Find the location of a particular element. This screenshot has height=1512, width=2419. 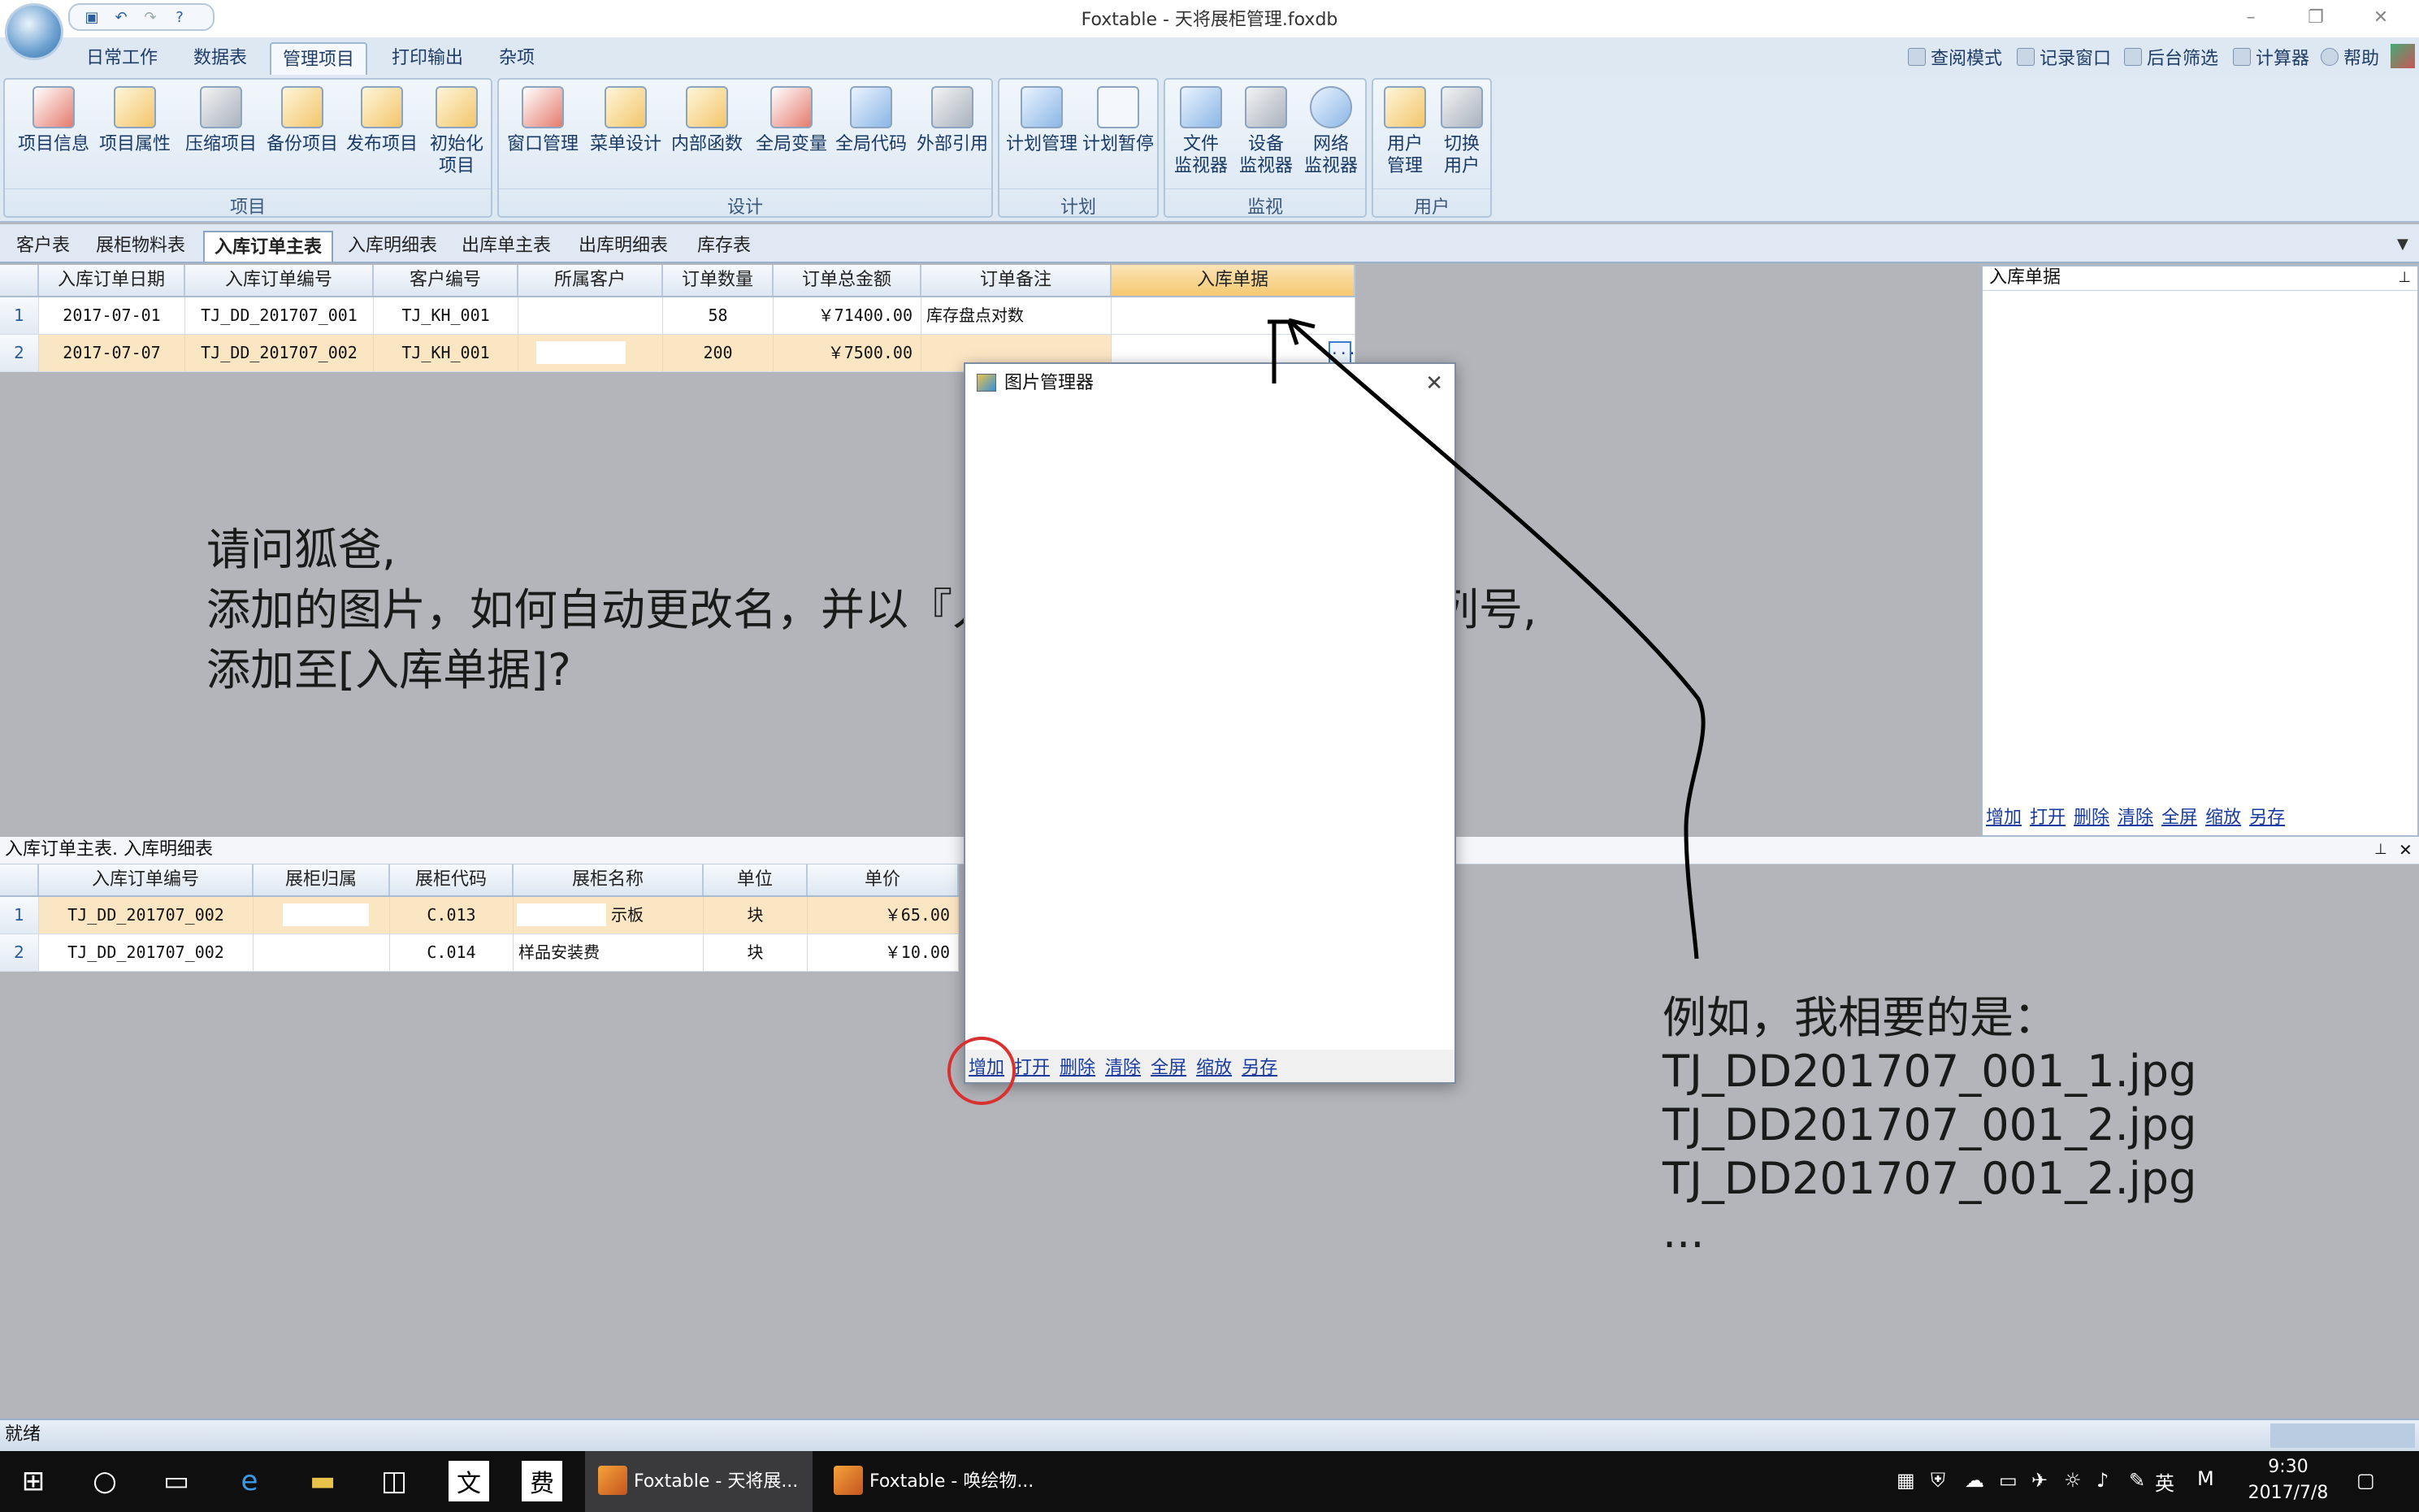

row-number: 2 is located at coordinates (19, 953).